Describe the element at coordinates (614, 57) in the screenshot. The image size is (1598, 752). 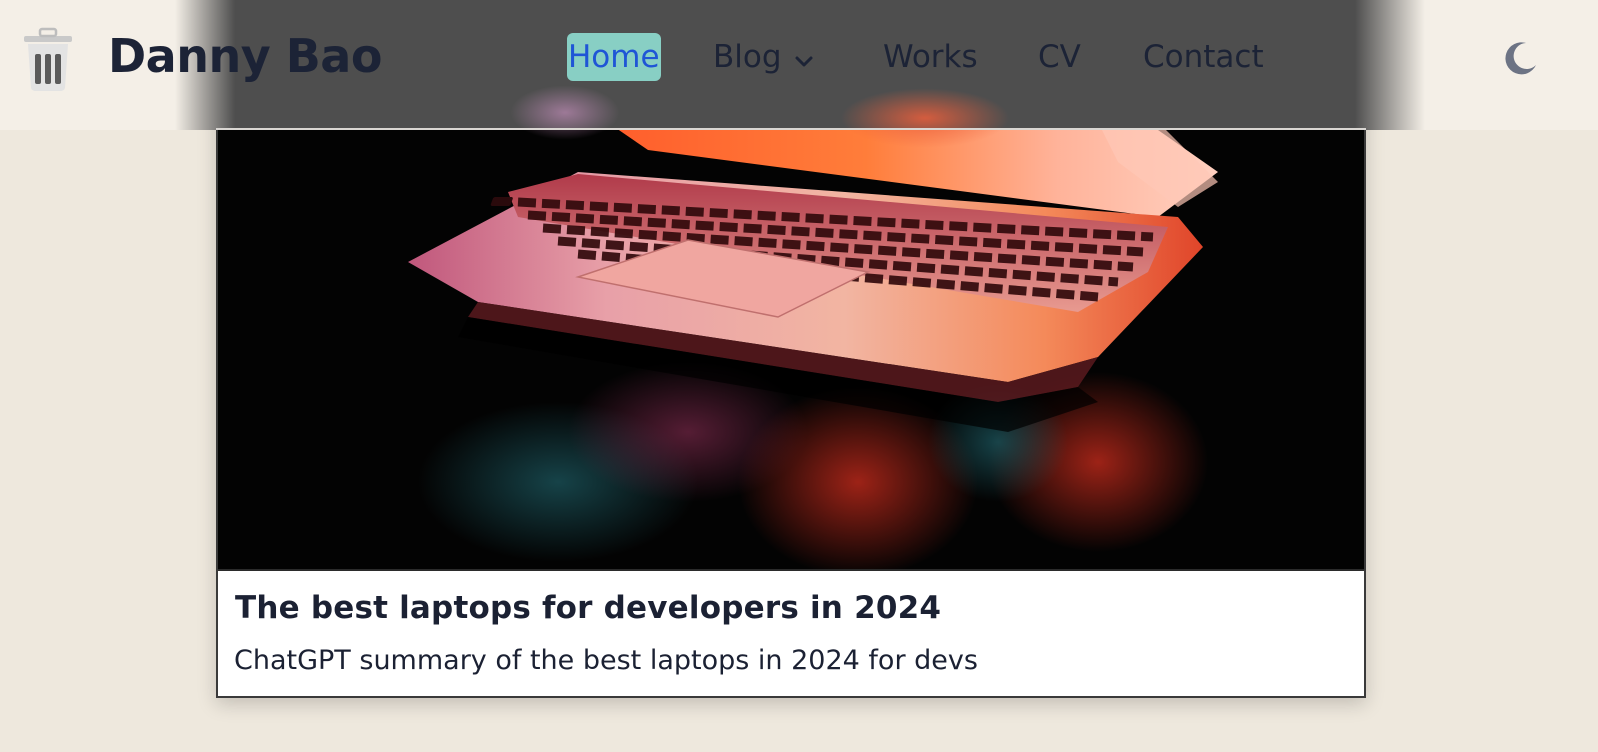
I see `nav-home: Home` at that location.